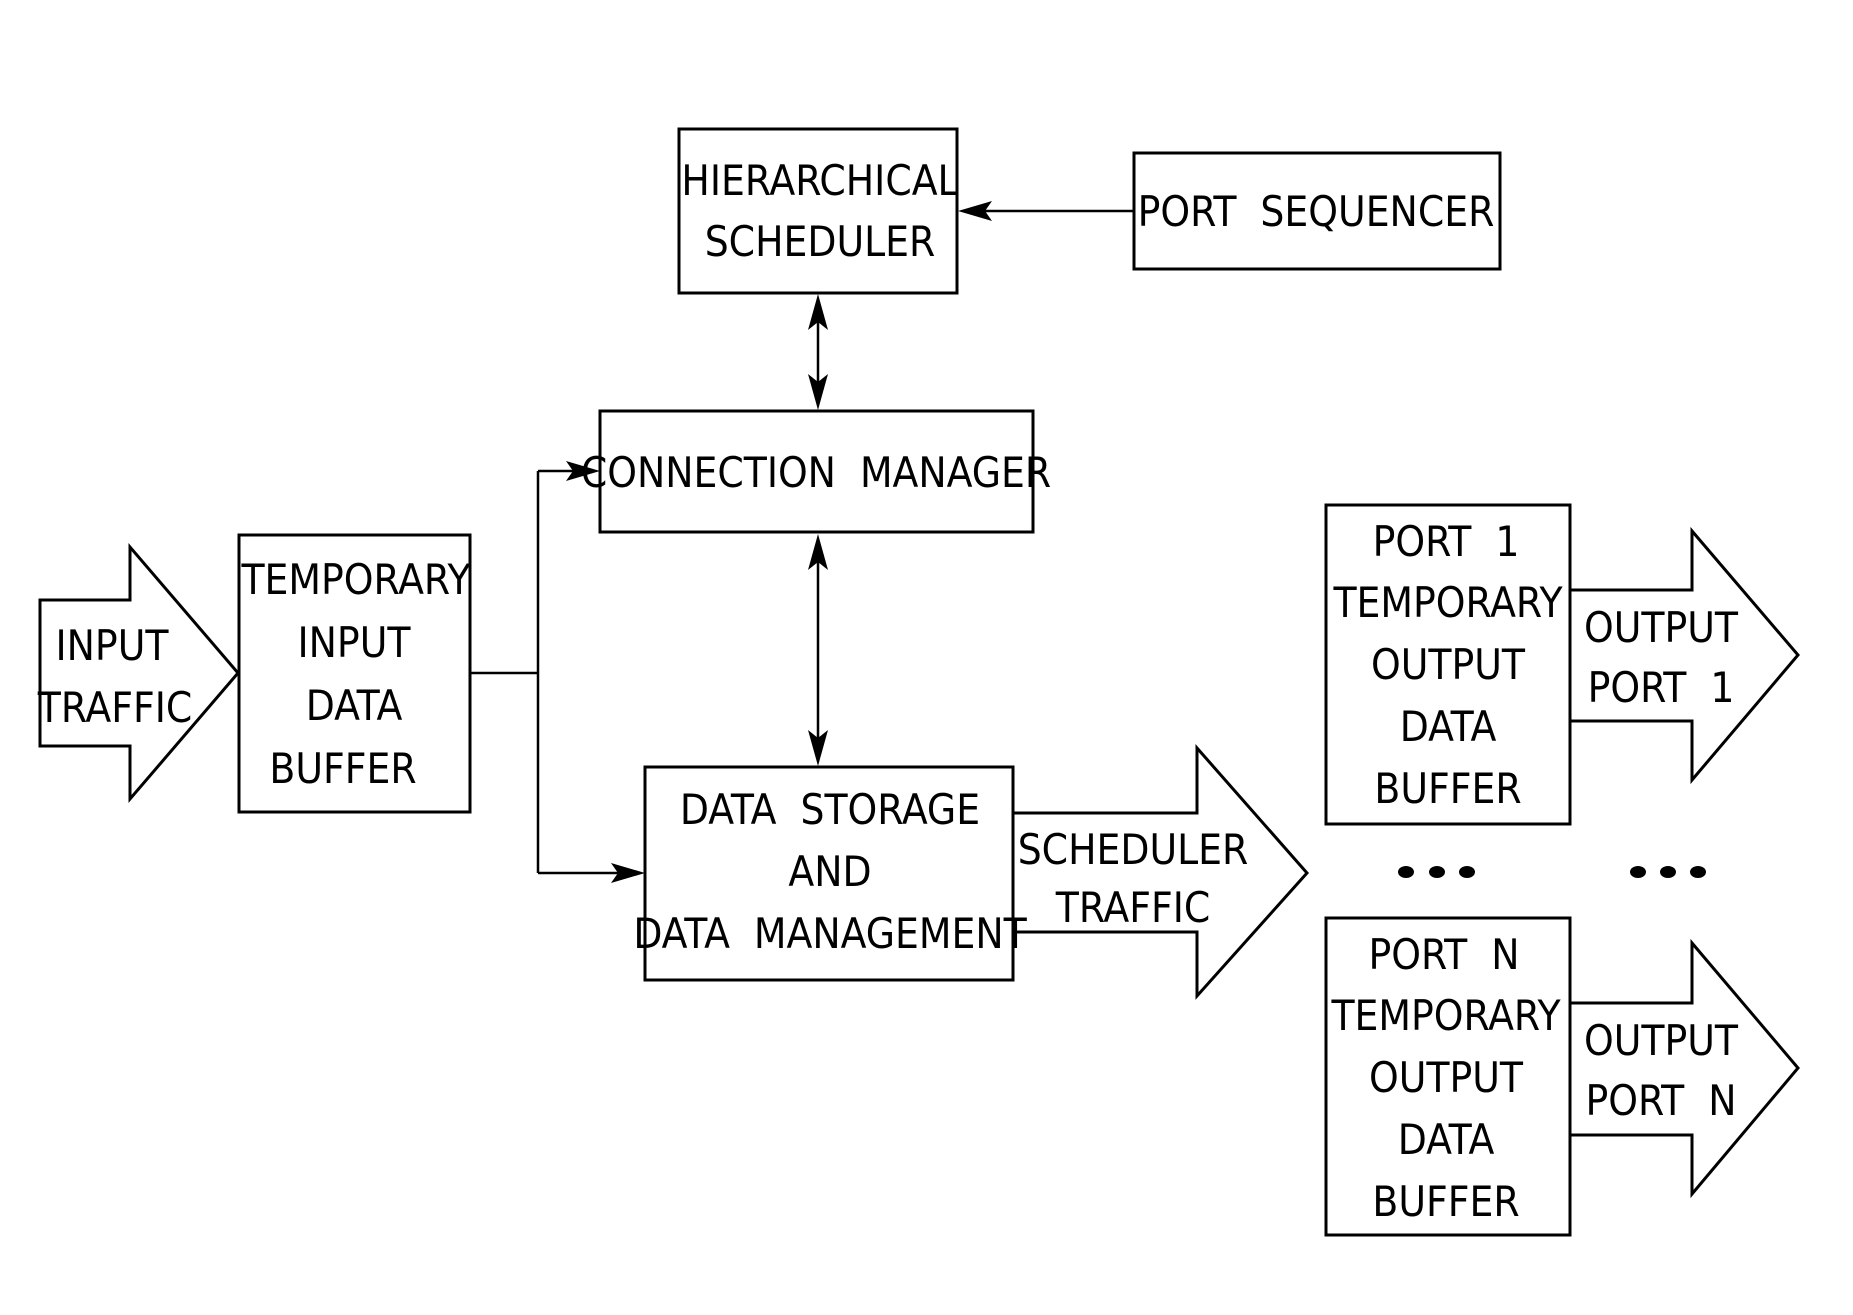 This screenshot has width=1853, height=1315. I want to click on hierarchical-scheduler-box, so click(818, 211).